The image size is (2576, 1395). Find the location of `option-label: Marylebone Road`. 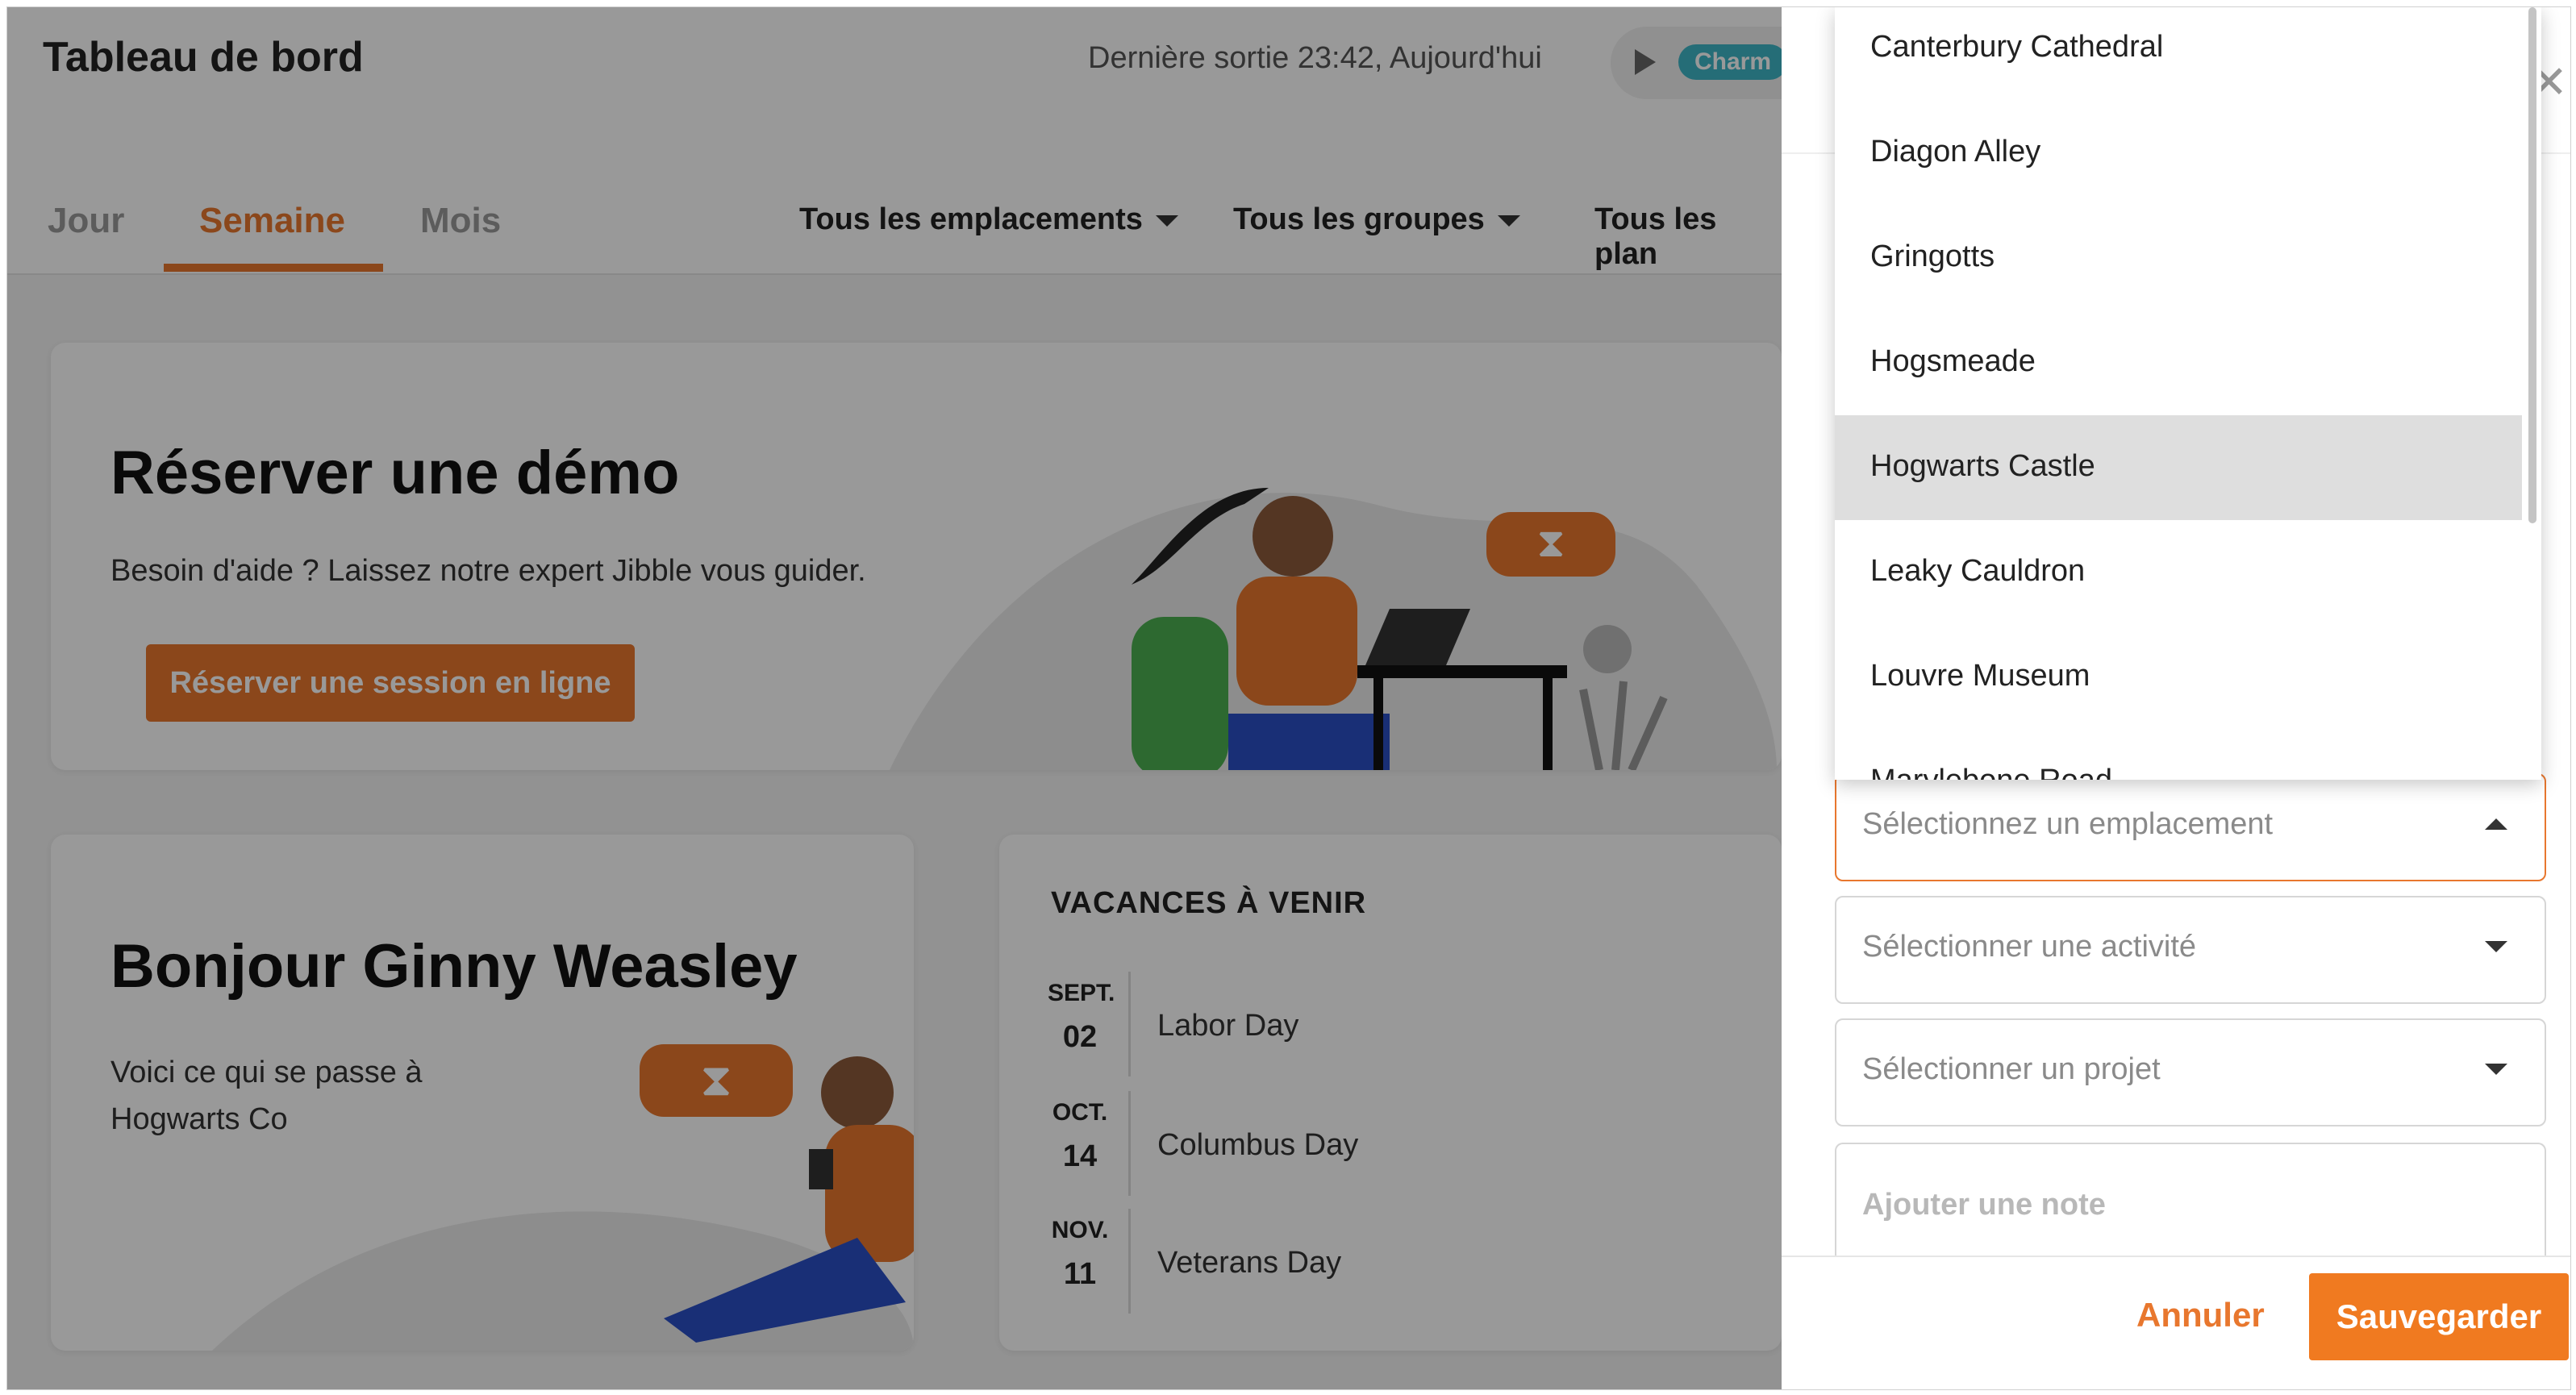

option-label: Marylebone Road is located at coordinates (1991, 772).